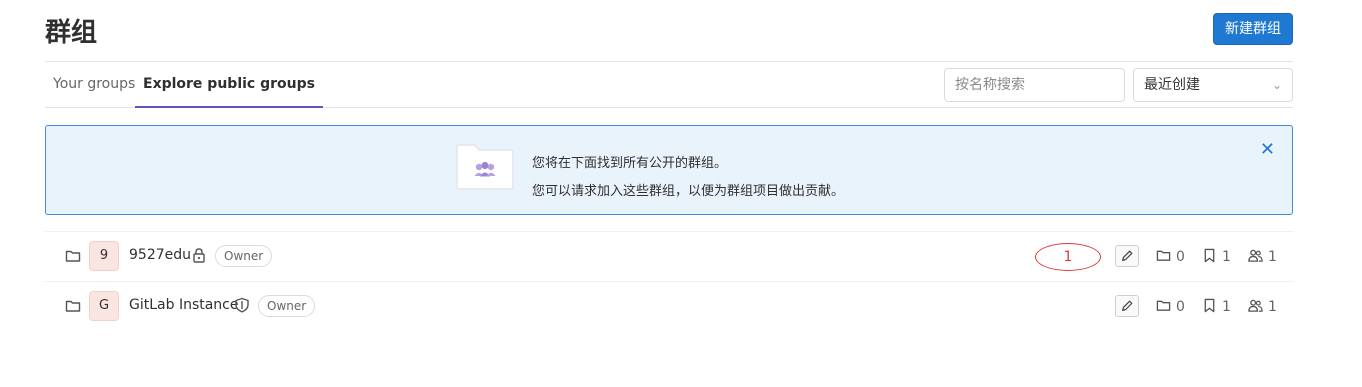 The width and height of the screenshot is (1362, 387). What do you see at coordinates (104, 306) in the screenshot?
I see `group-avatar: G` at bounding box center [104, 306].